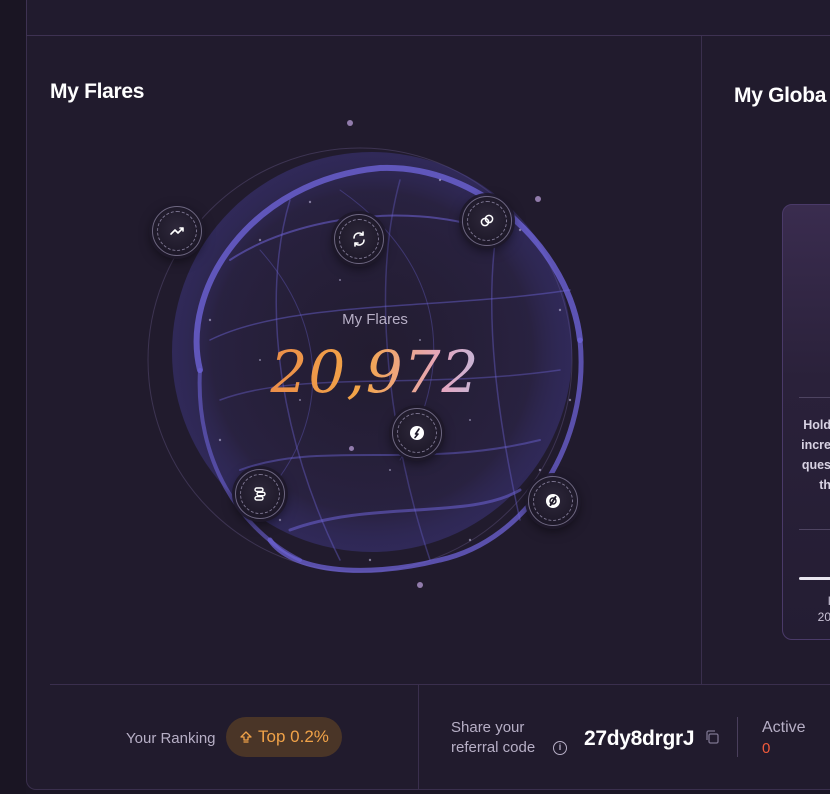 The image size is (830, 794). I want to click on info-icon: i, so click(560, 748).